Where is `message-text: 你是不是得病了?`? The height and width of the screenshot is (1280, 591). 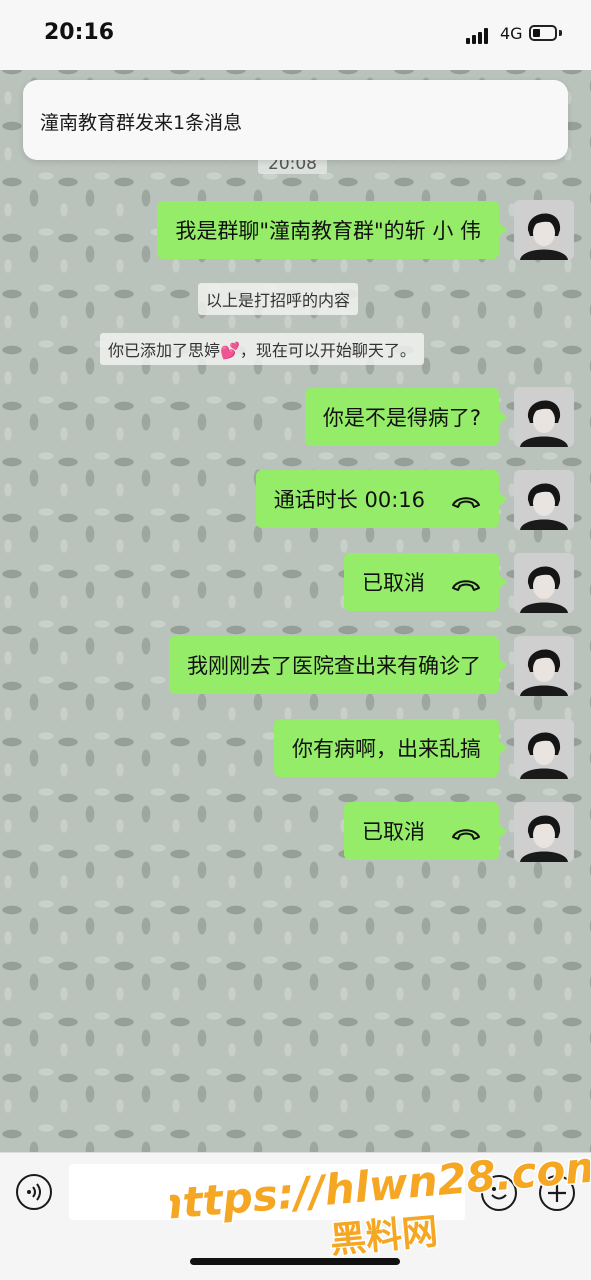 message-text: 你是不是得病了? is located at coordinates (401, 418).